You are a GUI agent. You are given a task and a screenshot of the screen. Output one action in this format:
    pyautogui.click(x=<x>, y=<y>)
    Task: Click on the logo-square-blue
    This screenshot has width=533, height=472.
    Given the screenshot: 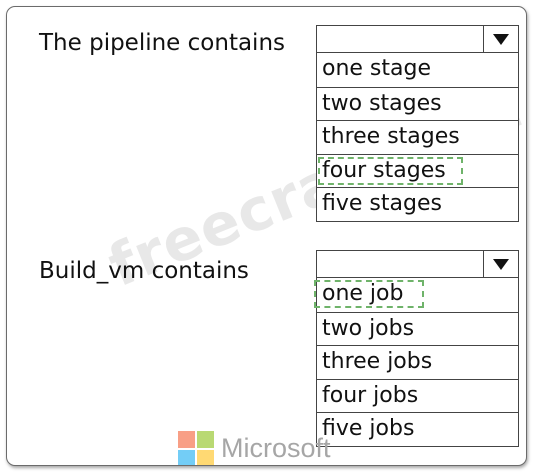 What is the action you would take?
    pyautogui.click(x=186, y=457)
    